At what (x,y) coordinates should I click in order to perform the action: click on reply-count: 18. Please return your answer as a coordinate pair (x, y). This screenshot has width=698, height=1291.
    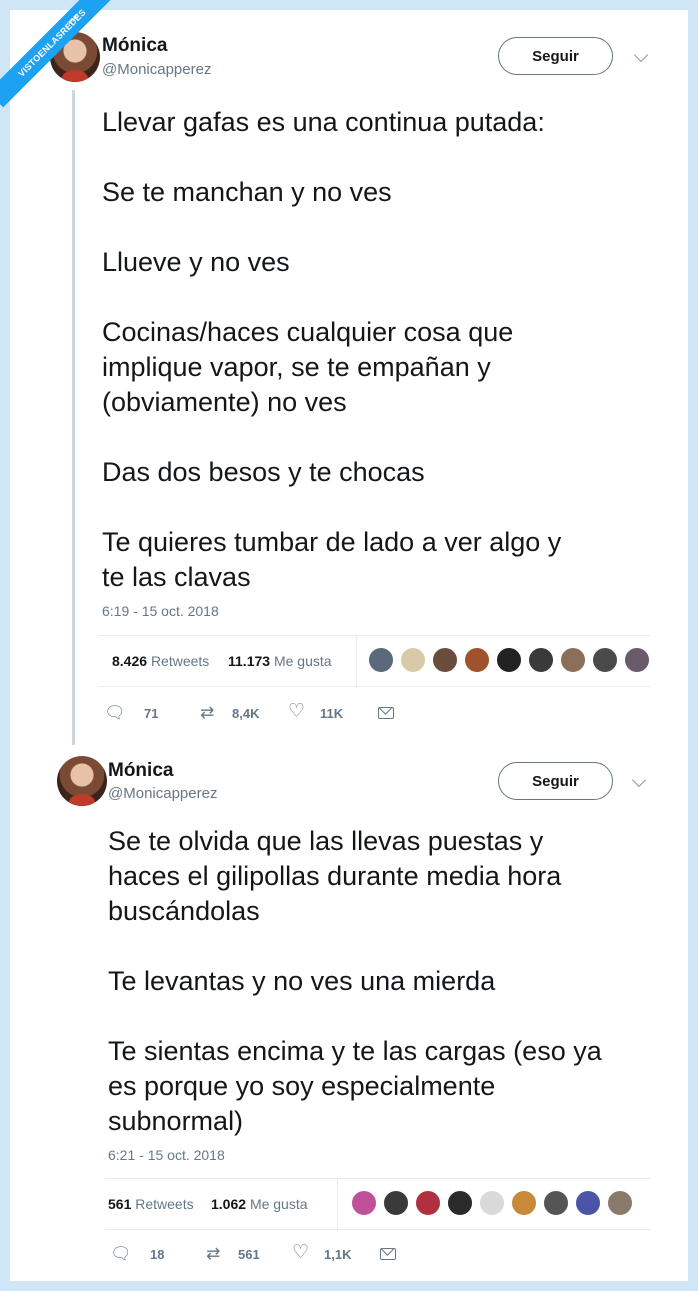
    Looking at the image, I should click on (157, 1254).